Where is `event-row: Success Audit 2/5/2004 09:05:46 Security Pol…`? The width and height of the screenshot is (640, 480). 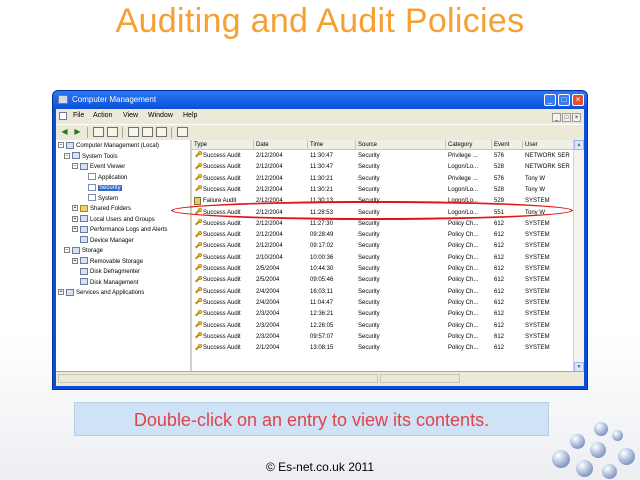
event-row: Success Audit 2/5/2004 09:05:46 Security Pol… is located at coordinates (383, 280).